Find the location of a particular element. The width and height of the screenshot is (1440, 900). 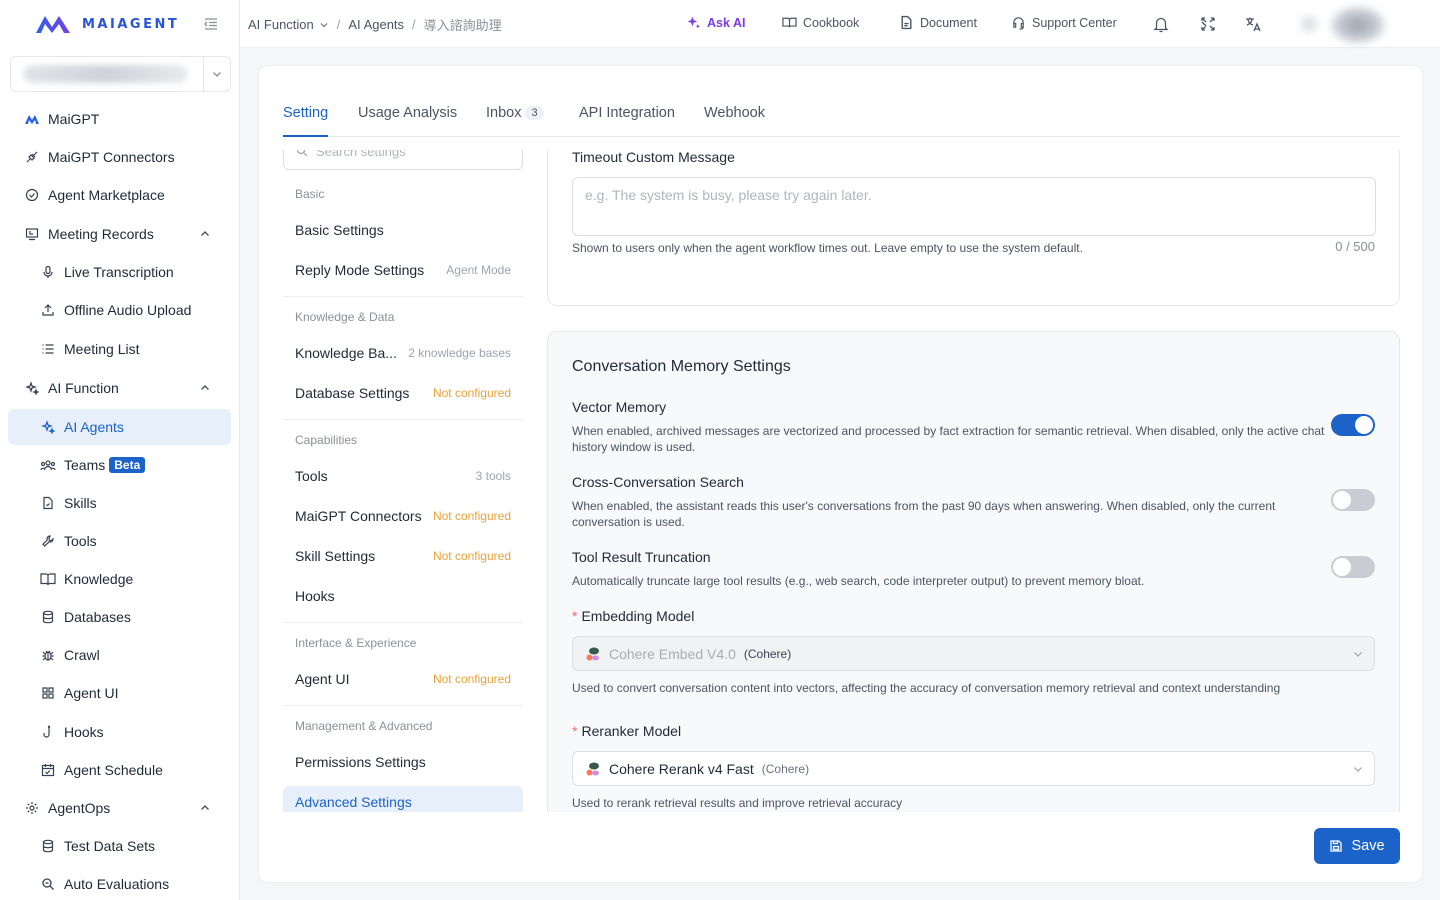

logo: MAIAGENT is located at coordinates (119, 24).